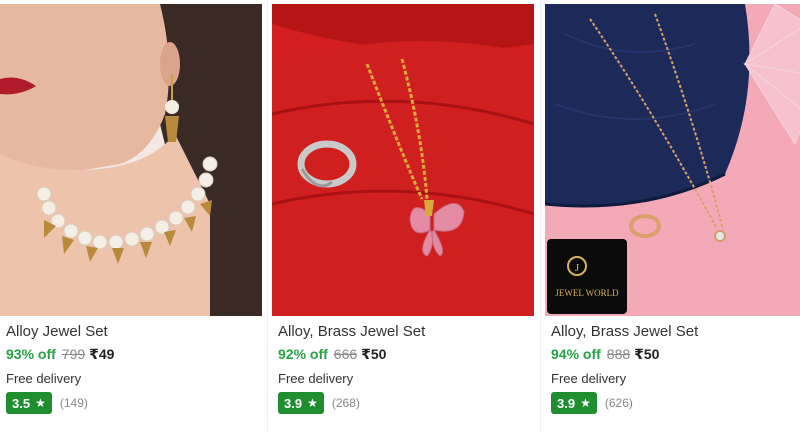 The height and width of the screenshot is (432, 800). Describe the element at coordinates (31, 354) in the screenshot. I see `discount-label: 93% off` at that location.